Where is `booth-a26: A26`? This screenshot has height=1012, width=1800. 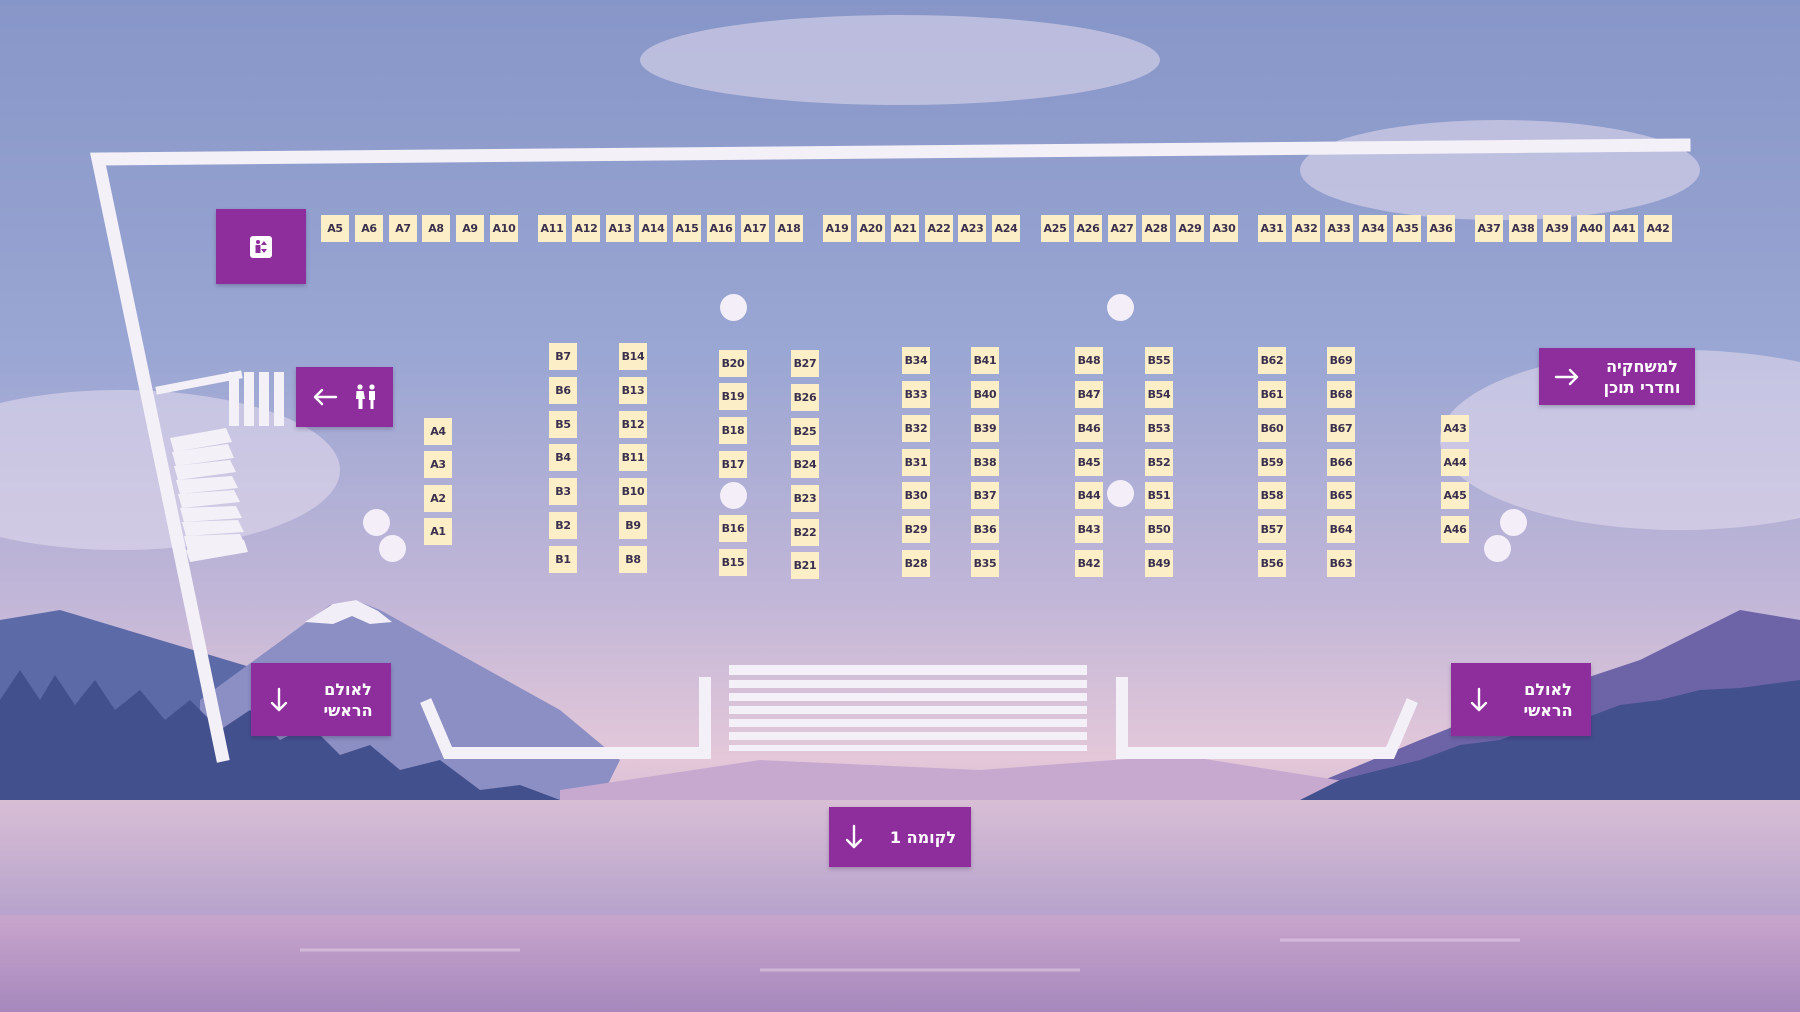 booth-a26: A26 is located at coordinates (1088, 228).